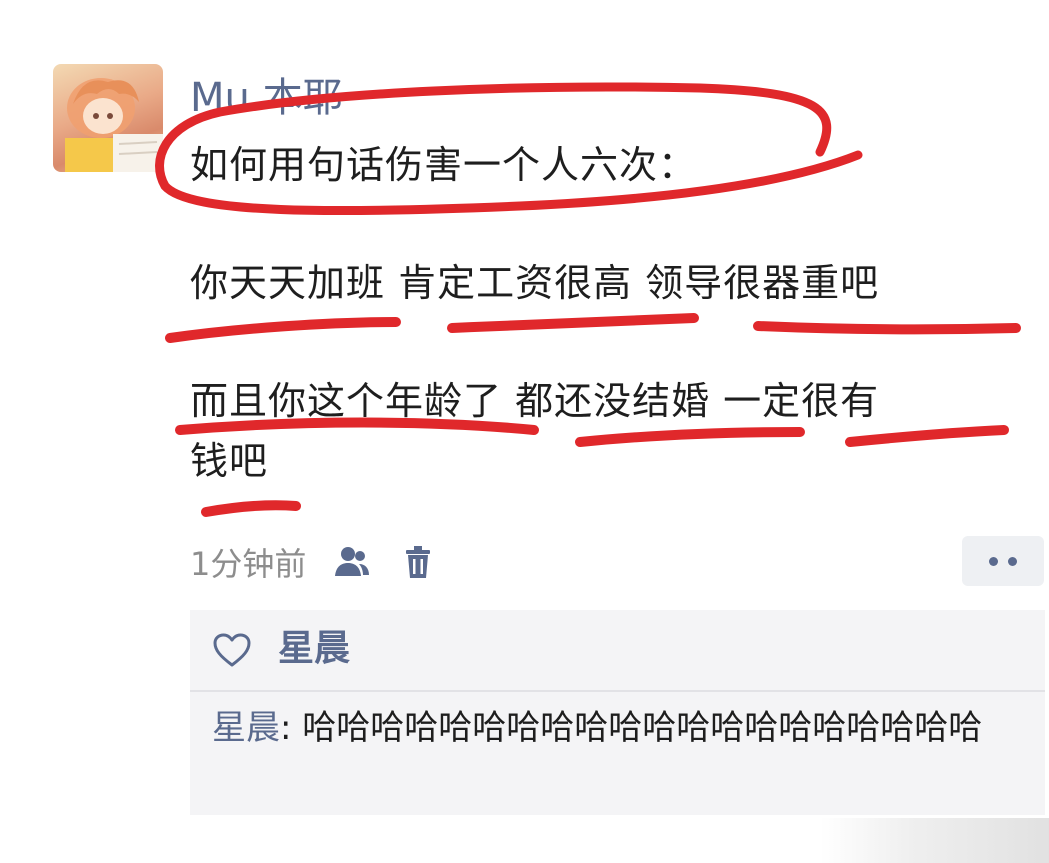  I want to click on divider, so click(617, 691).